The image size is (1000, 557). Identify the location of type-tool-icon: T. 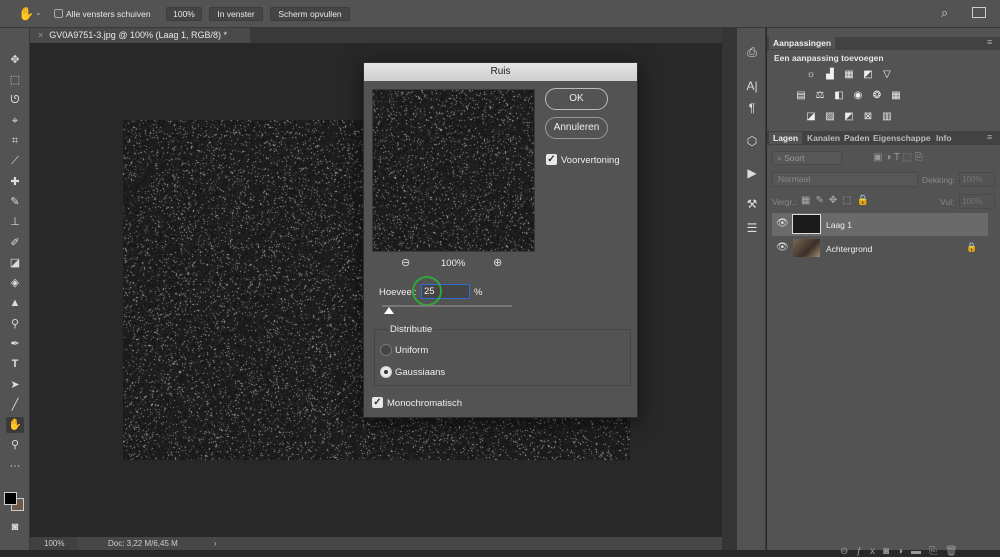
(15, 364).